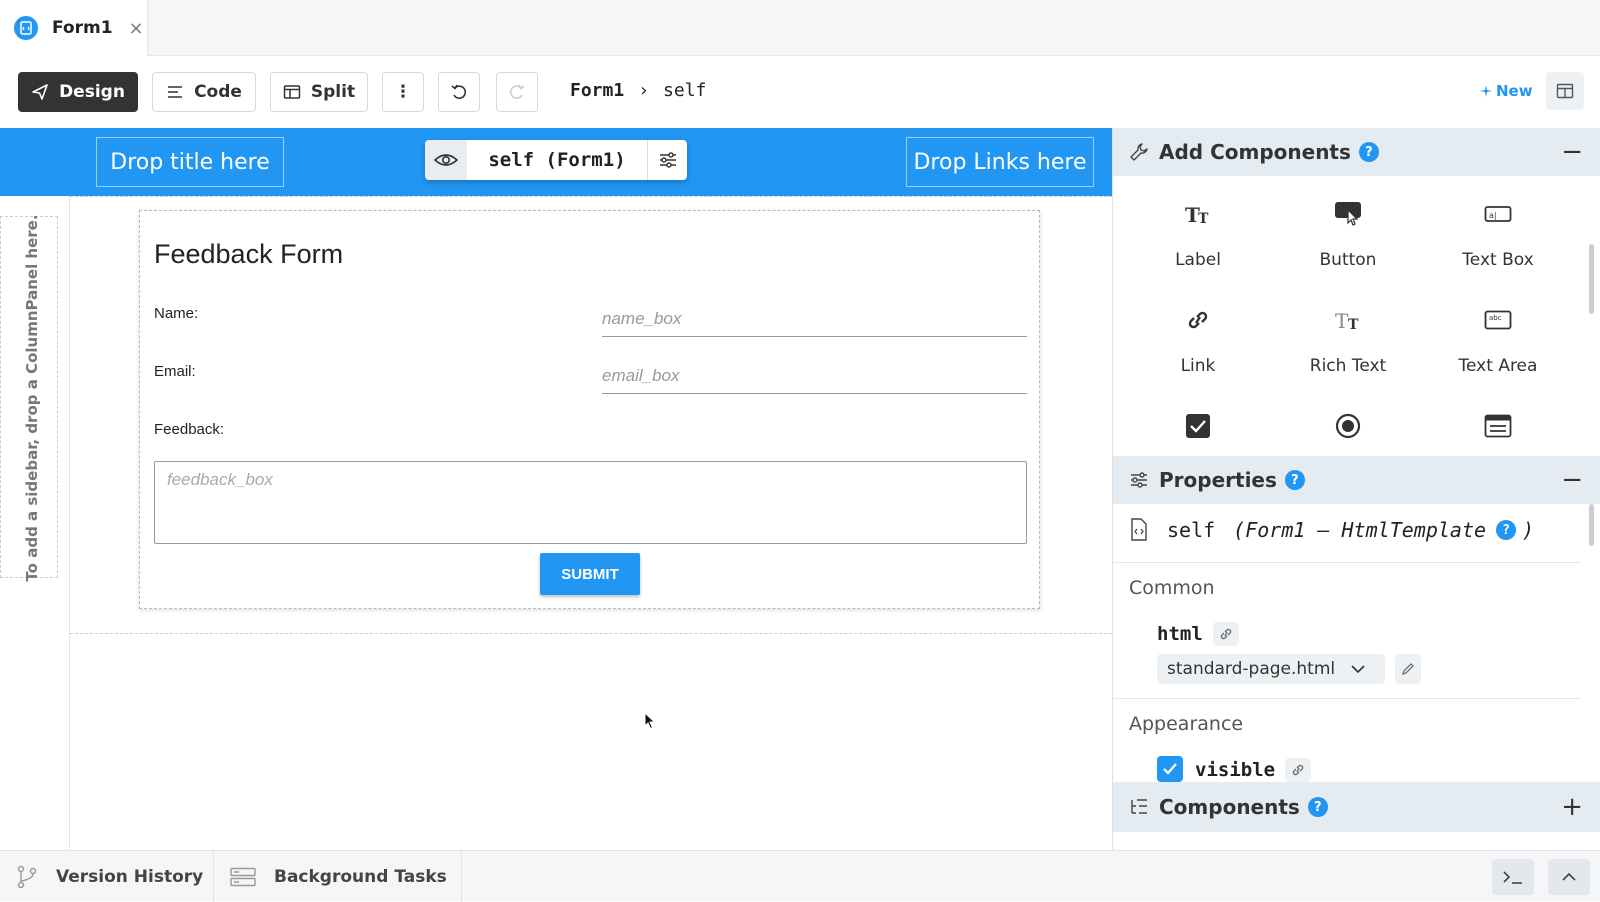  I want to click on undo-button, so click(459, 92).